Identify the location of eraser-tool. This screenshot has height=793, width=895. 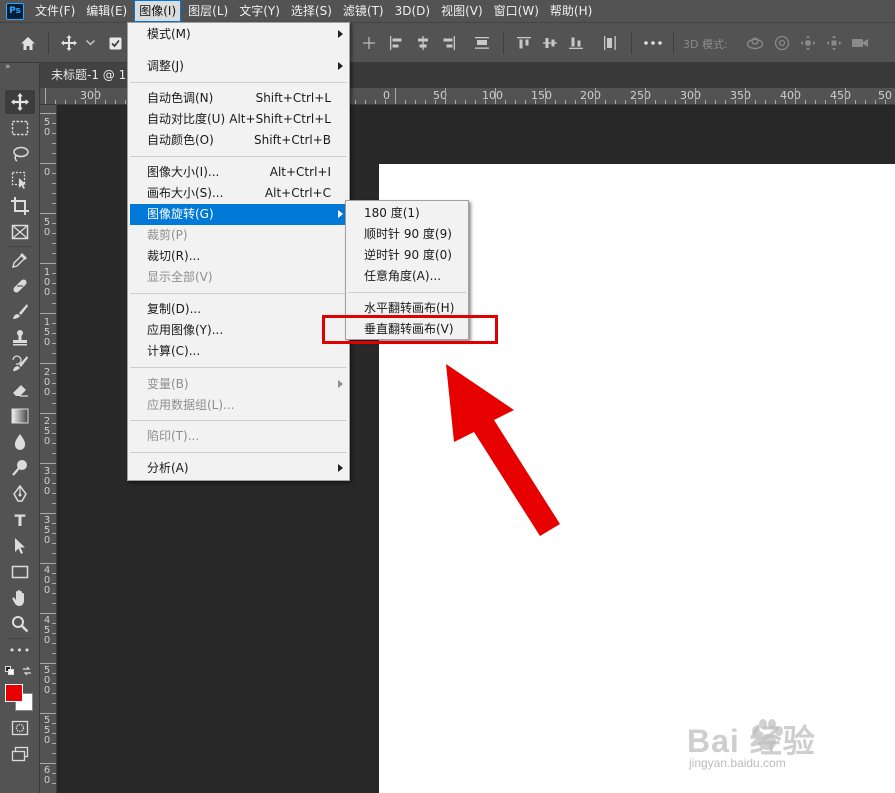
(20, 390).